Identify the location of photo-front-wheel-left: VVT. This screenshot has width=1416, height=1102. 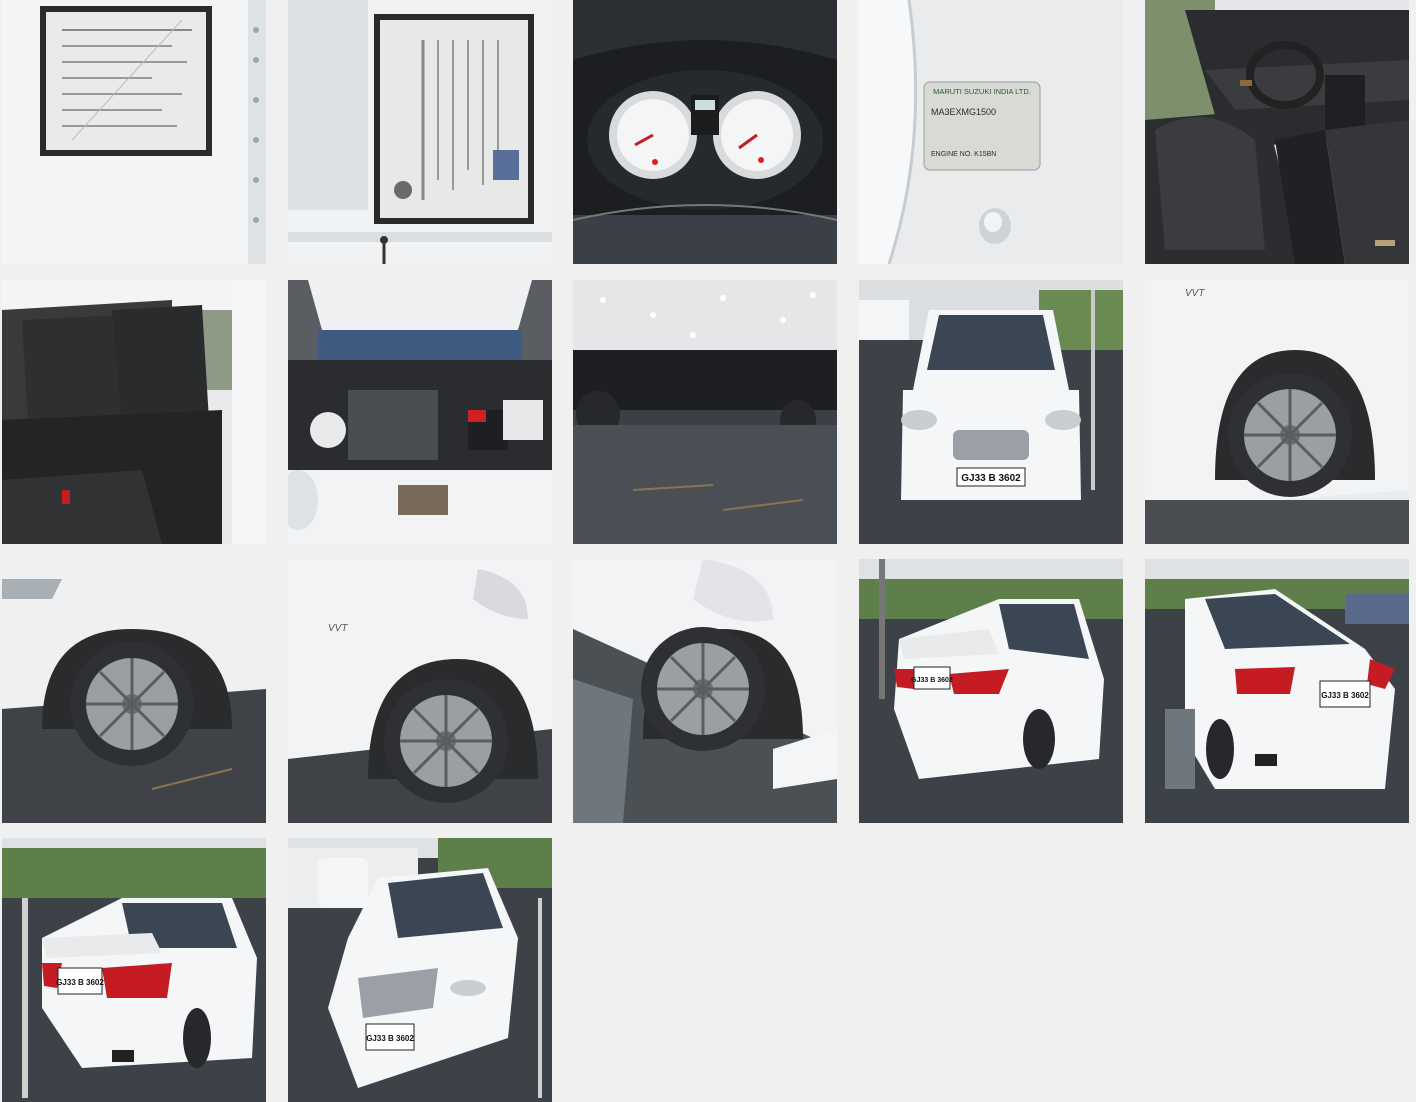
(420, 691).